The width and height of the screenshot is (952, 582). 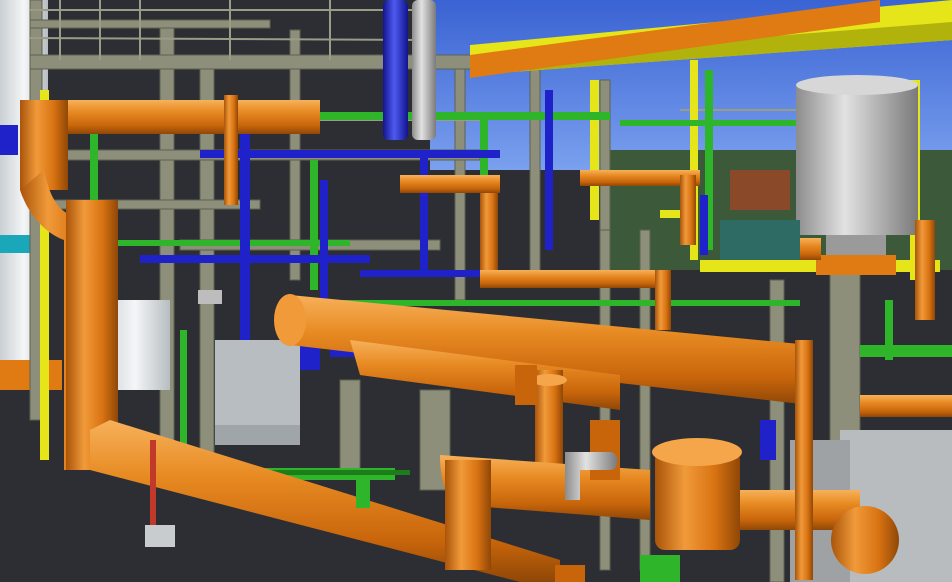 What do you see at coordinates (395, 70) in the screenshot?
I see `blue-vertical-vessel` at bounding box center [395, 70].